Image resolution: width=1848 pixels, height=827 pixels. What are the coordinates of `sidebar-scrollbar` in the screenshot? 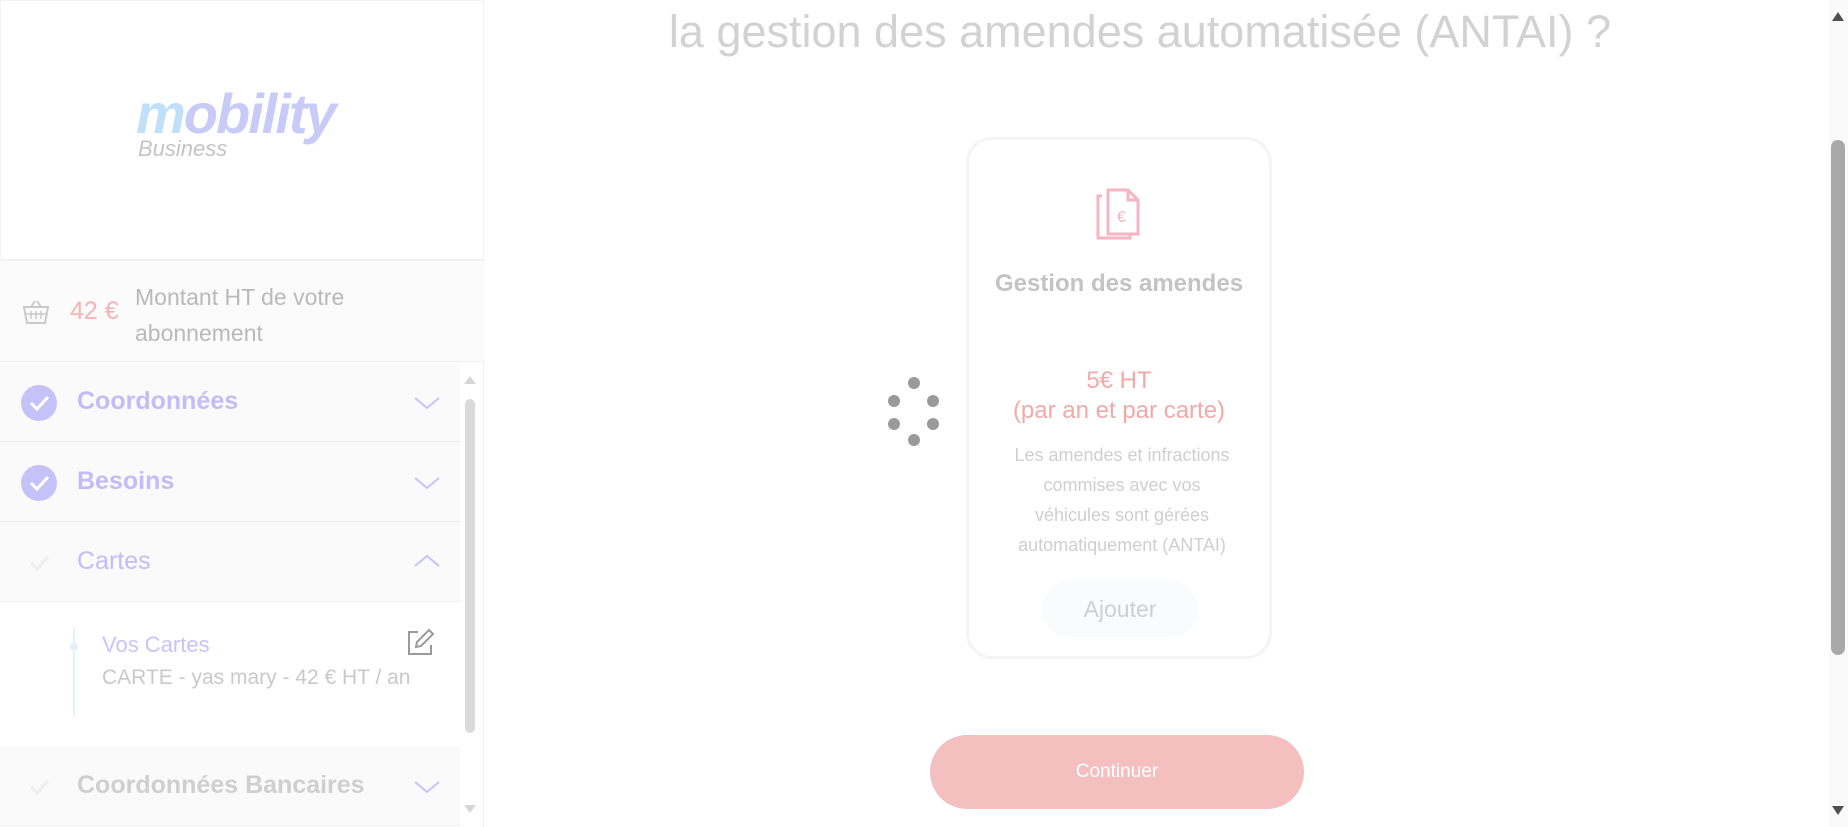 It's located at (470, 594).